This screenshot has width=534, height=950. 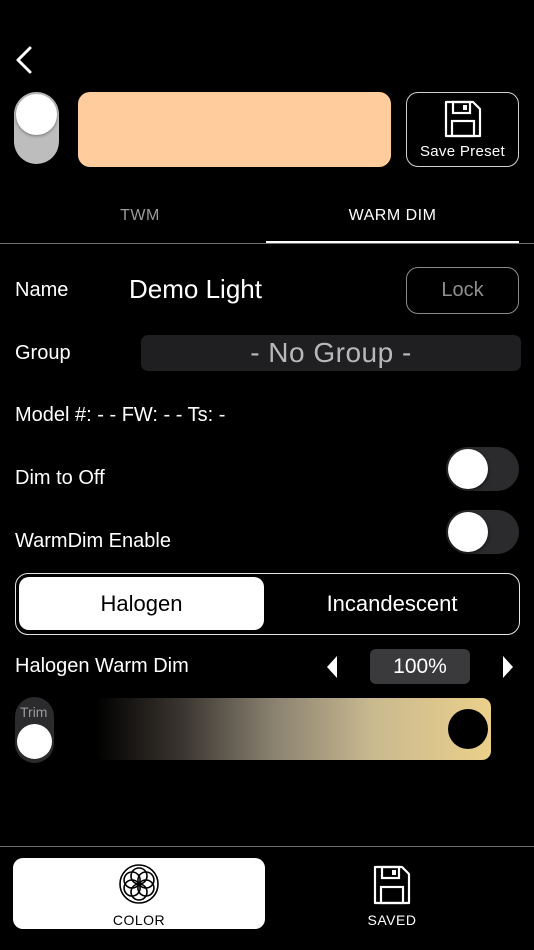 I want to click on warm-dim-label: Halogen Warm Dim, so click(x=102, y=666).